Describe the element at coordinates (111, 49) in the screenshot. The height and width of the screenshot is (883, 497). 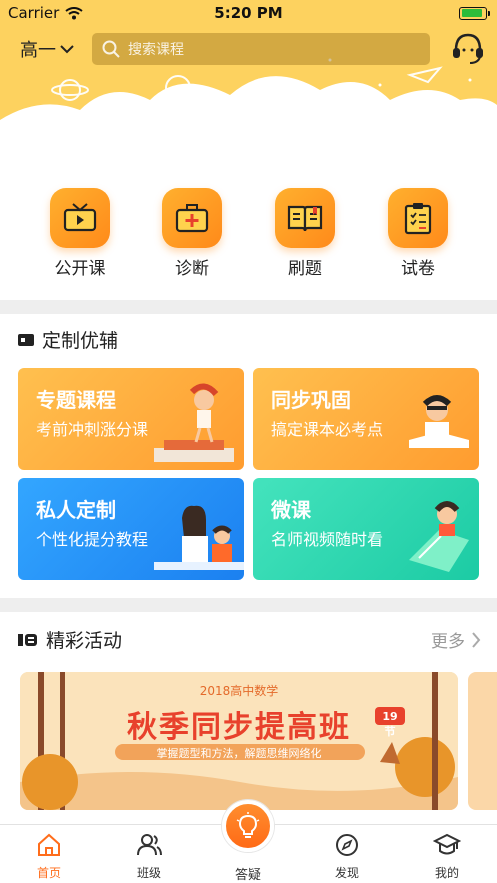
I see `search-icon` at that location.